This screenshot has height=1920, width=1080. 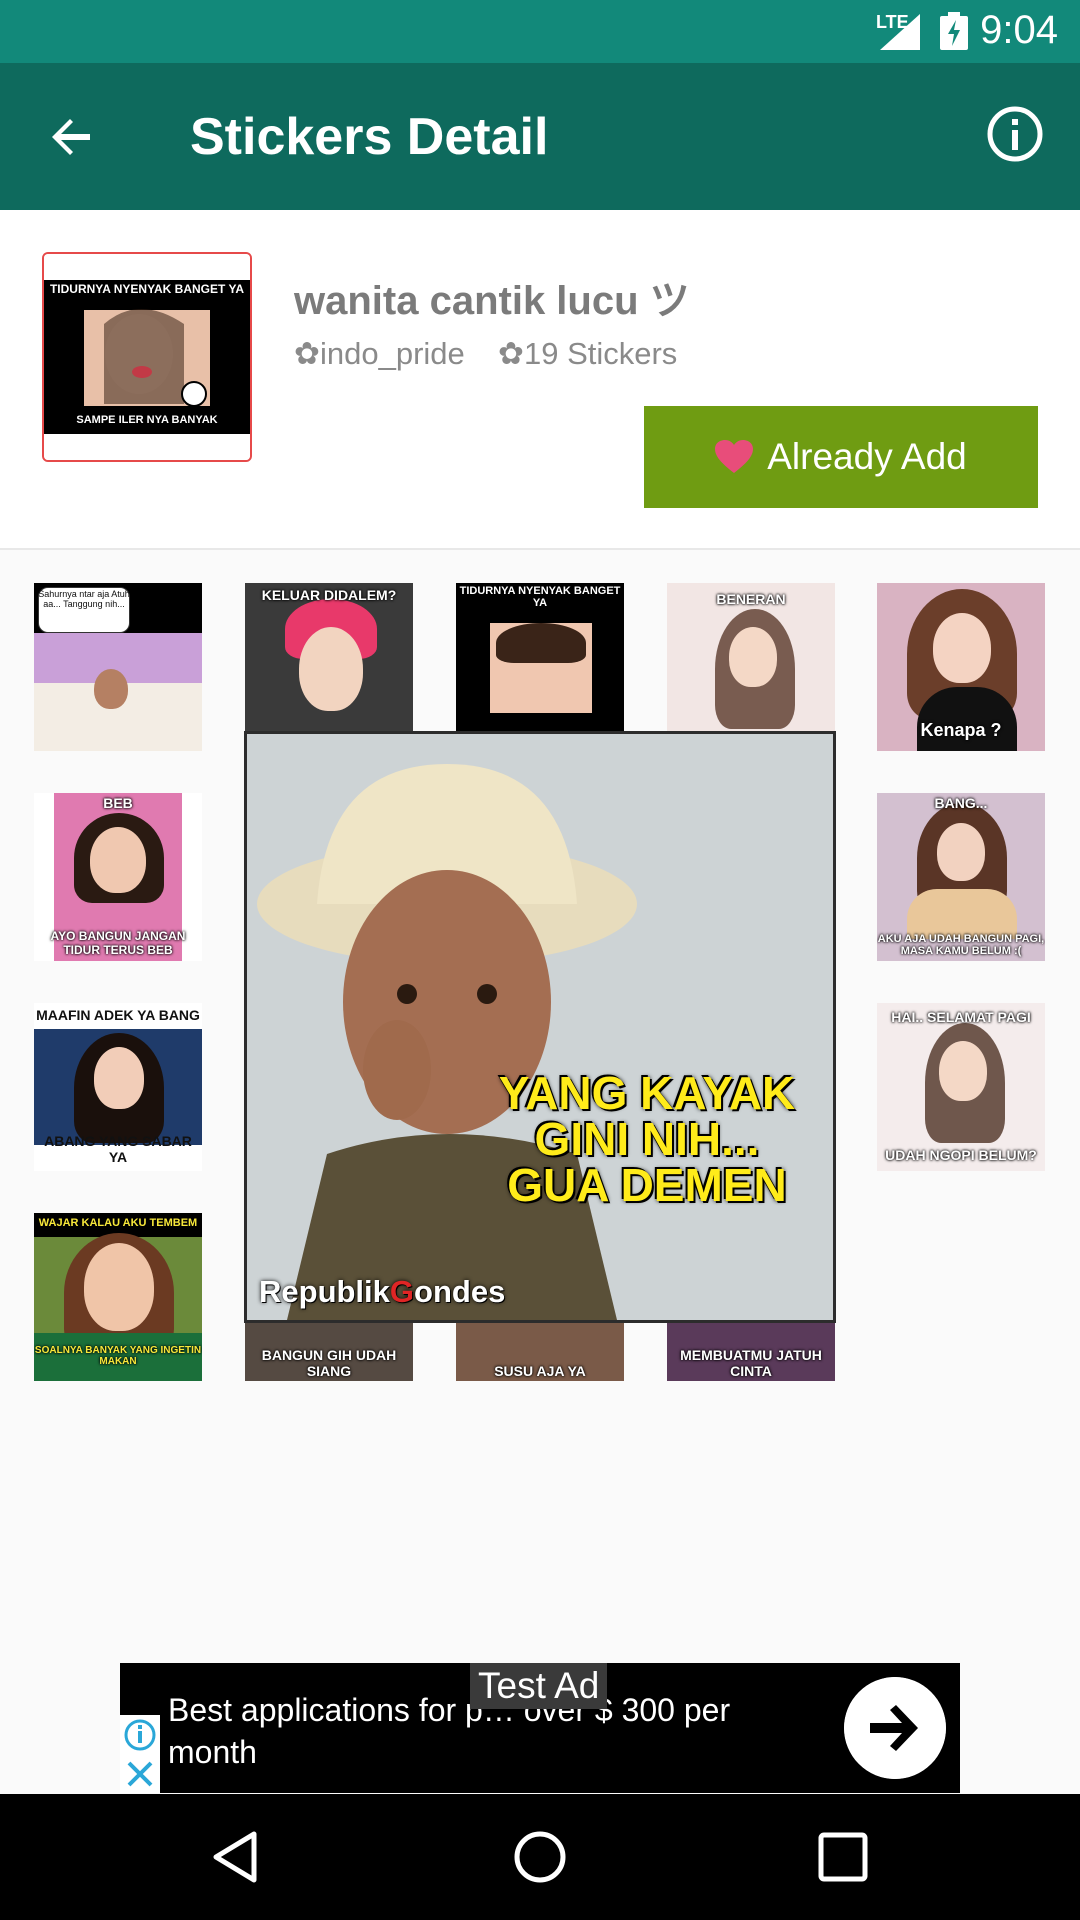 What do you see at coordinates (147, 289) in the screenshot?
I see `tray-caption-top: TIDURNYA NYENYAK BANGET YA` at bounding box center [147, 289].